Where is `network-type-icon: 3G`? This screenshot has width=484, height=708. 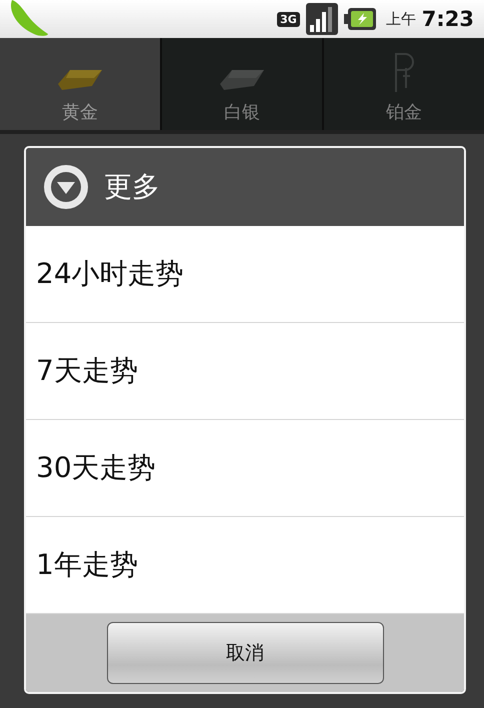
network-type-icon: 3G is located at coordinates (288, 19).